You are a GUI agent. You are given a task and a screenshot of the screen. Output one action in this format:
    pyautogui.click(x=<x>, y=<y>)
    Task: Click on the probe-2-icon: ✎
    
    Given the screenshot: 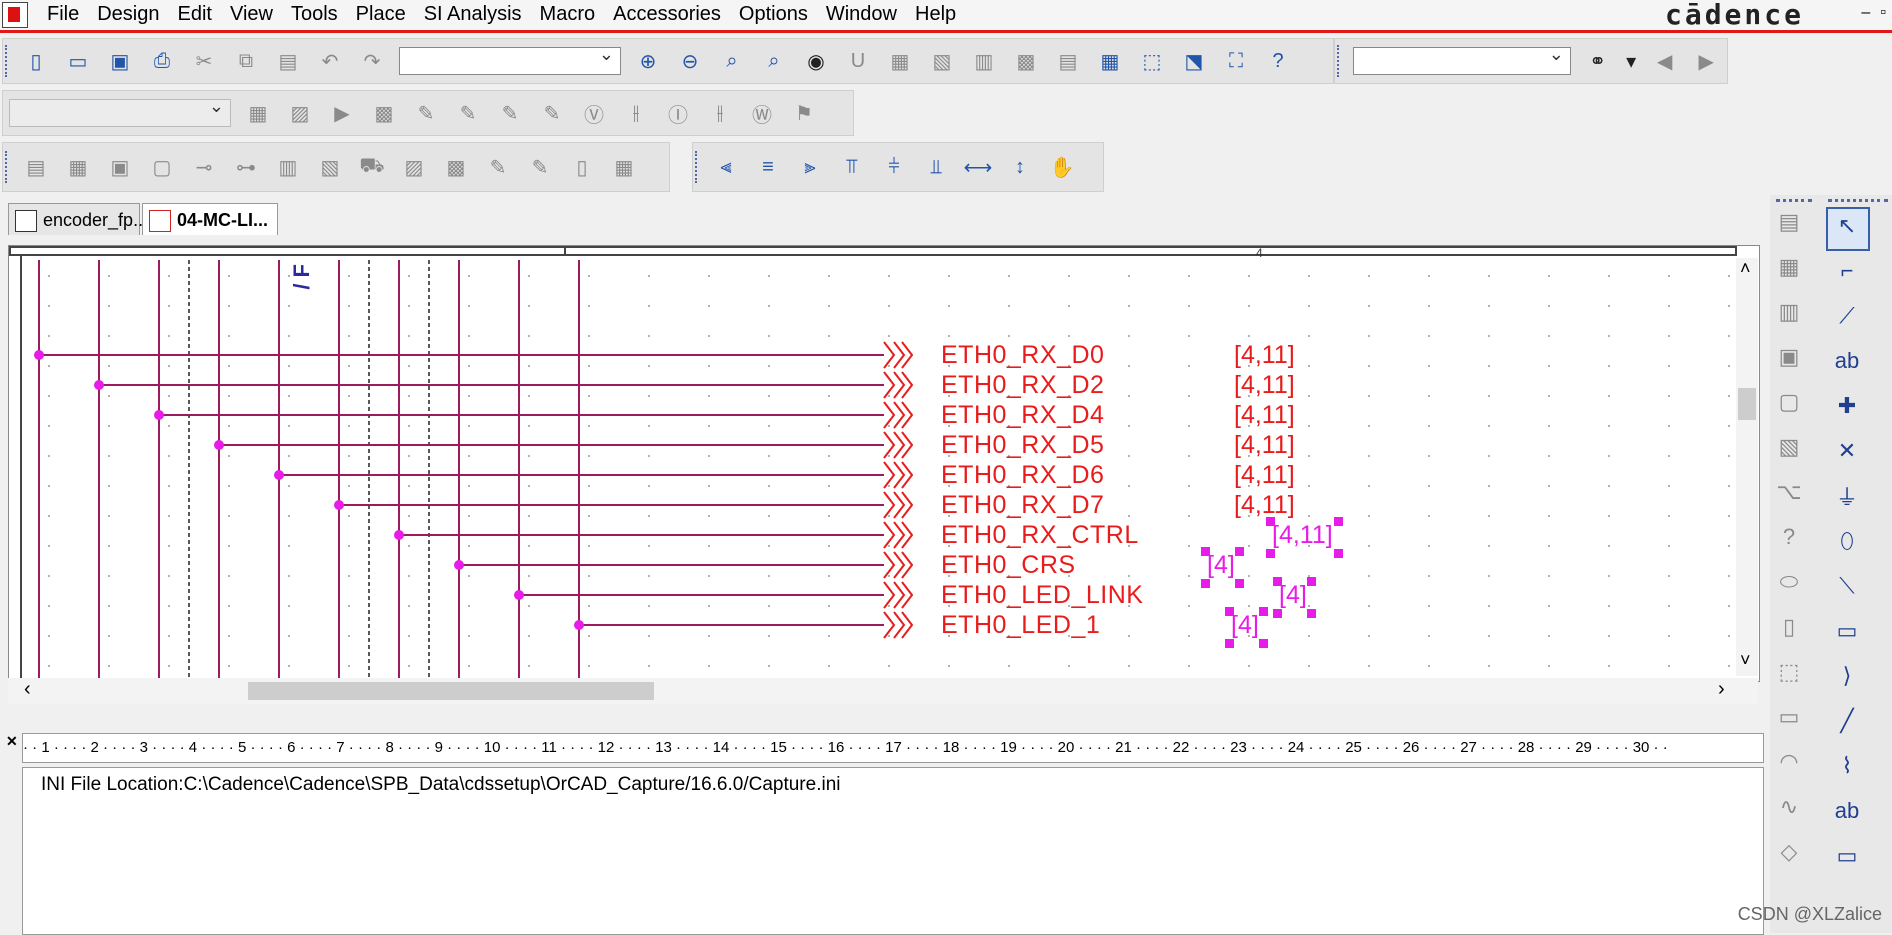 What is the action you would take?
    pyautogui.click(x=468, y=113)
    